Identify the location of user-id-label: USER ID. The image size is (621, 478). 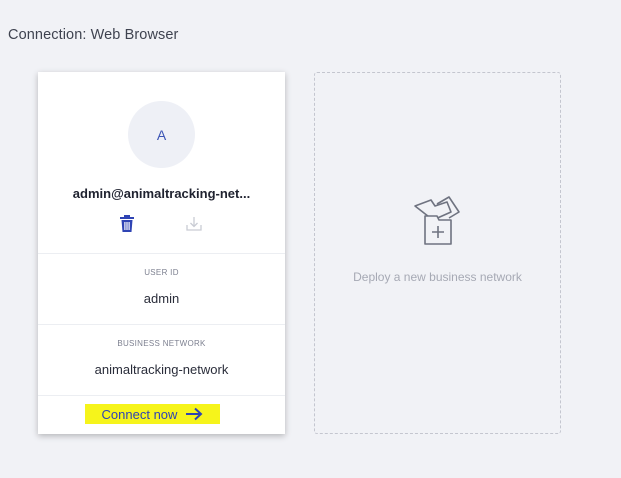
(161, 272).